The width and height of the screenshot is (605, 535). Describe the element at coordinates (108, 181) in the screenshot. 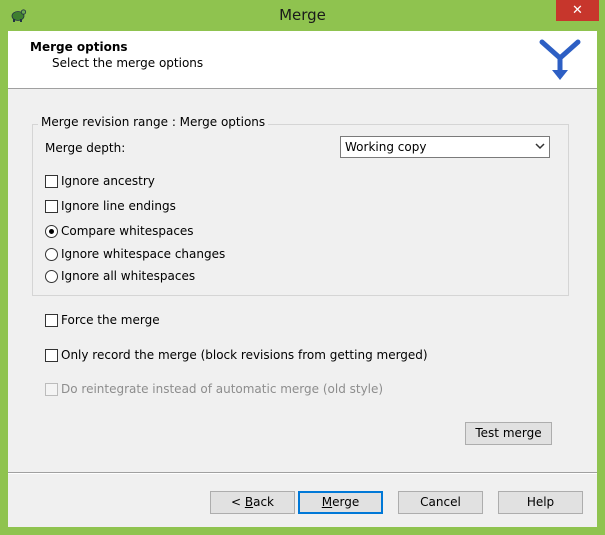

I see `ignore-ancestry-label: Ignore ancestry` at that location.